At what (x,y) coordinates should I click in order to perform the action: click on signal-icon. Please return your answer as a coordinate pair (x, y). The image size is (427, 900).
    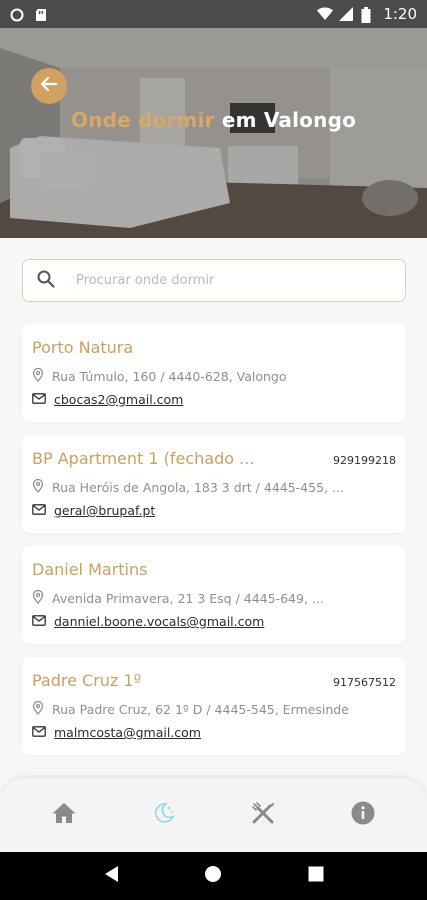
    Looking at the image, I should click on (346, 14).